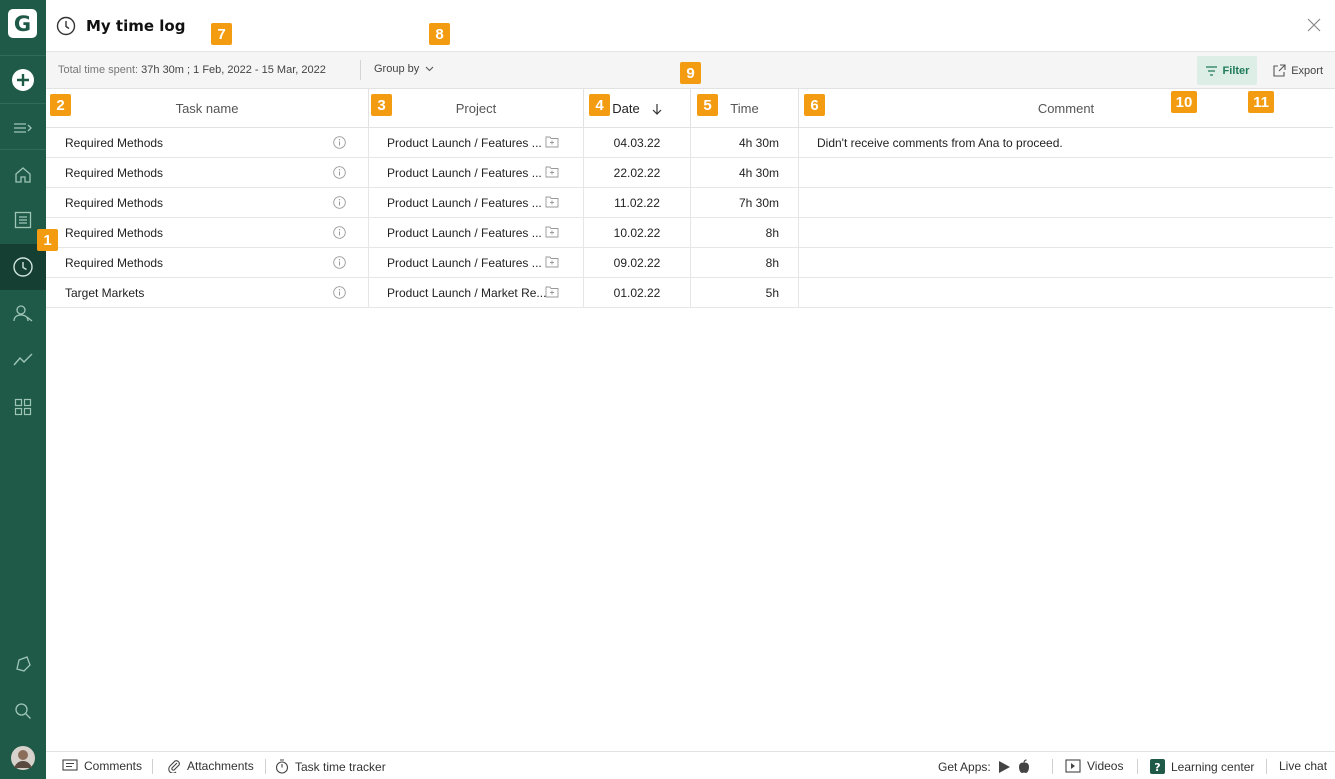 This screenshot has width=1335, height=779. I want to click on time-cell: 7h 30m, so click(745, 202).